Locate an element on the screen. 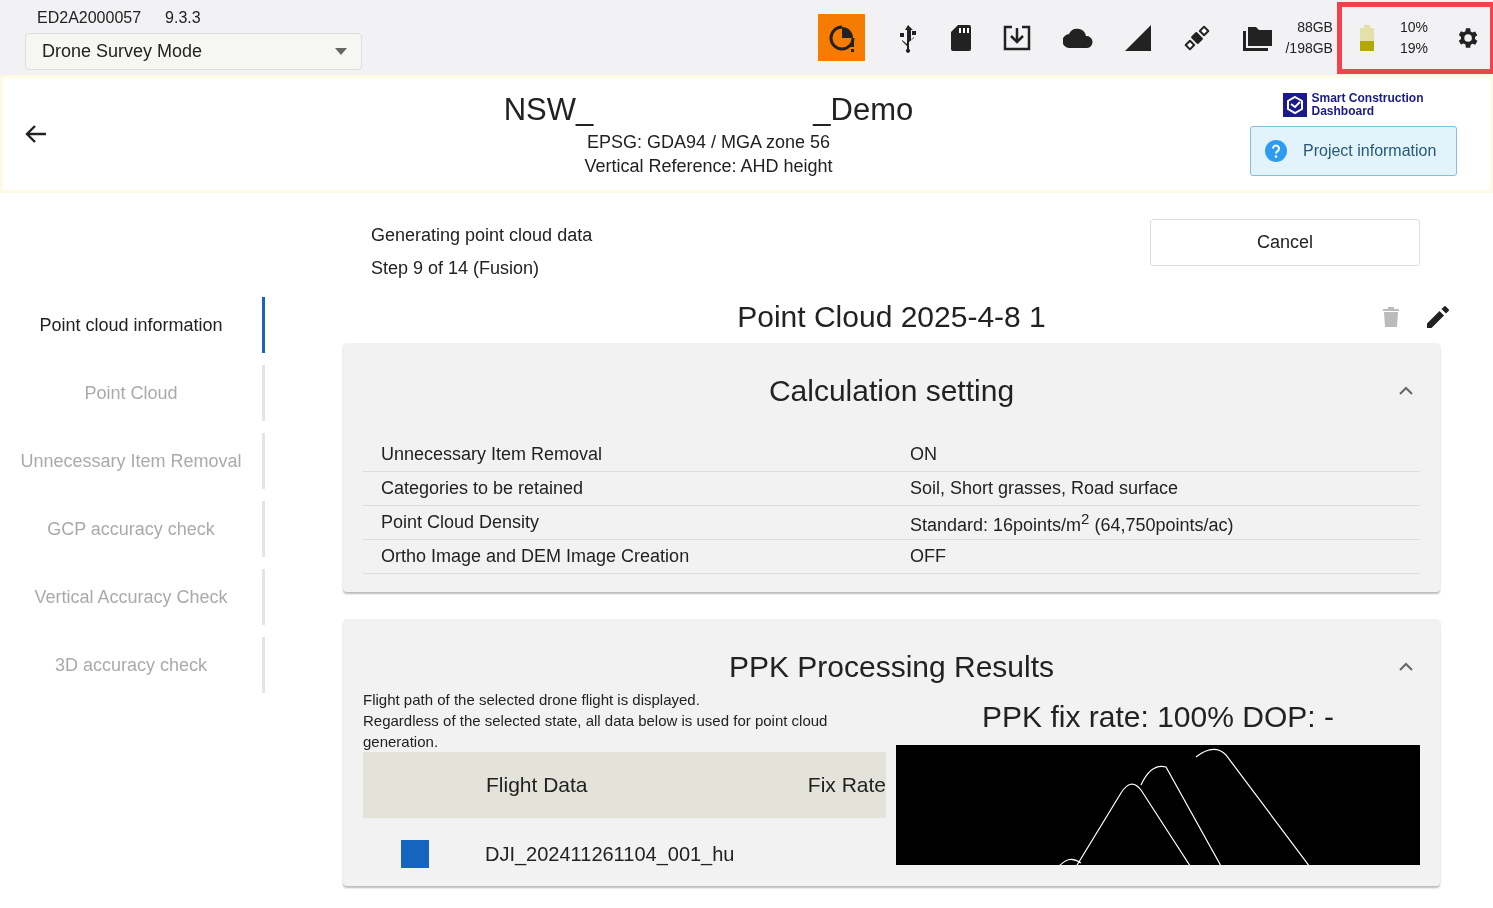 The height and width of the screenshot is (908, 1493). step-text: Step 9 of 14 (Fusion) is located at coordinates (456, 268).